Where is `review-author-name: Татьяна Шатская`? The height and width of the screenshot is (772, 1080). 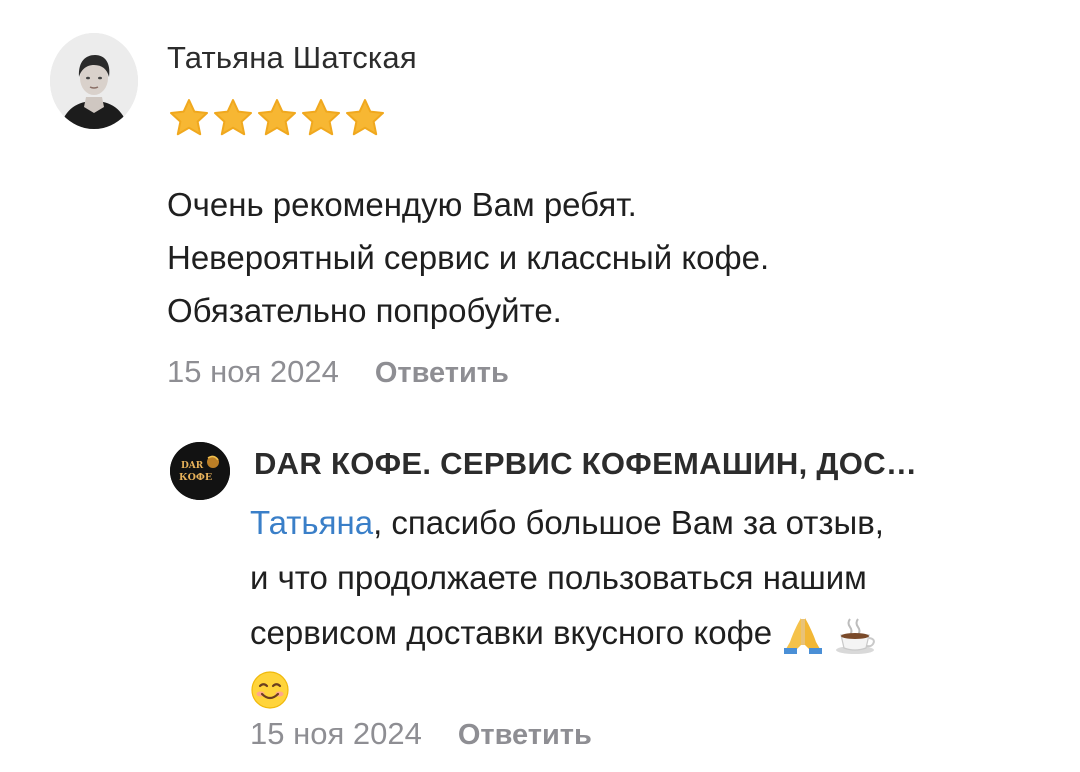 review-author-name: Татьяна Шатская is located at coordinates (292, 58).